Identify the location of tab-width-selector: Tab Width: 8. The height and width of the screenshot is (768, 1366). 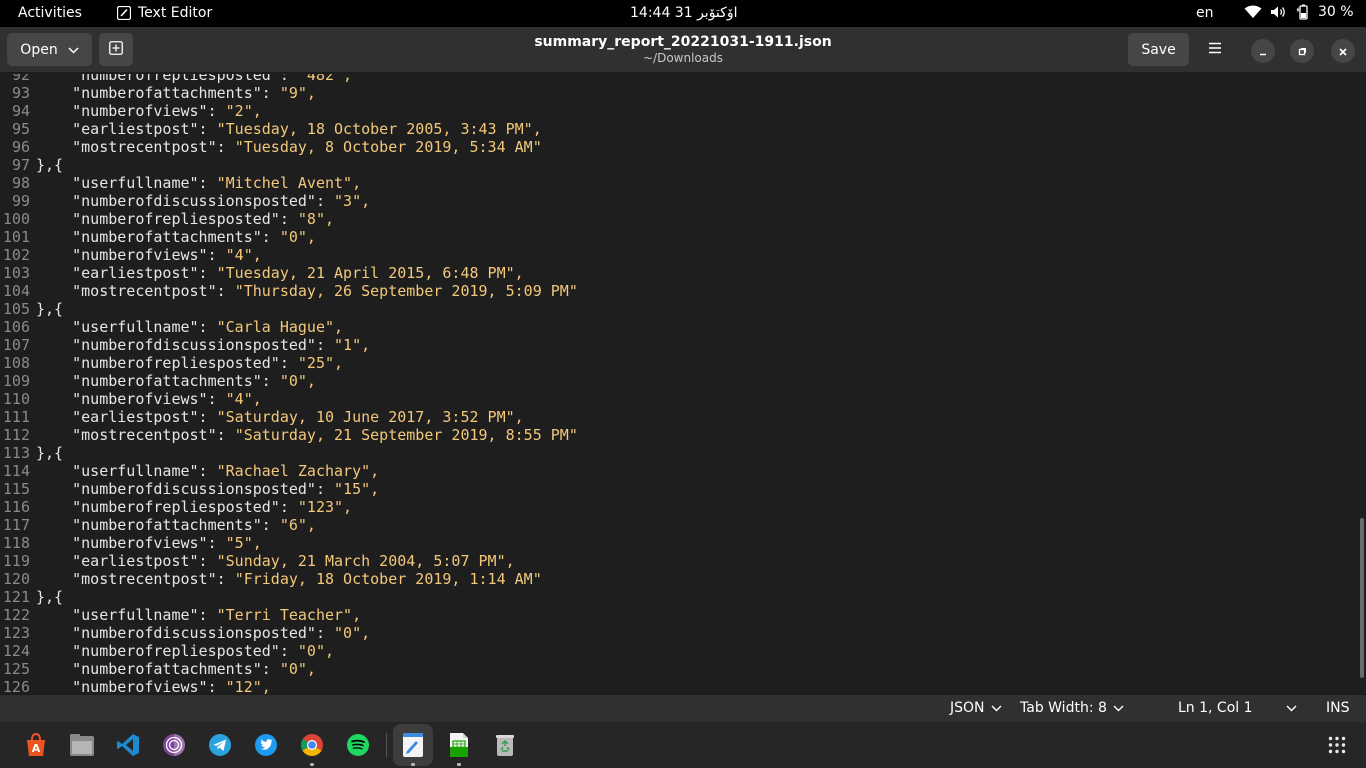
(1072, 708).